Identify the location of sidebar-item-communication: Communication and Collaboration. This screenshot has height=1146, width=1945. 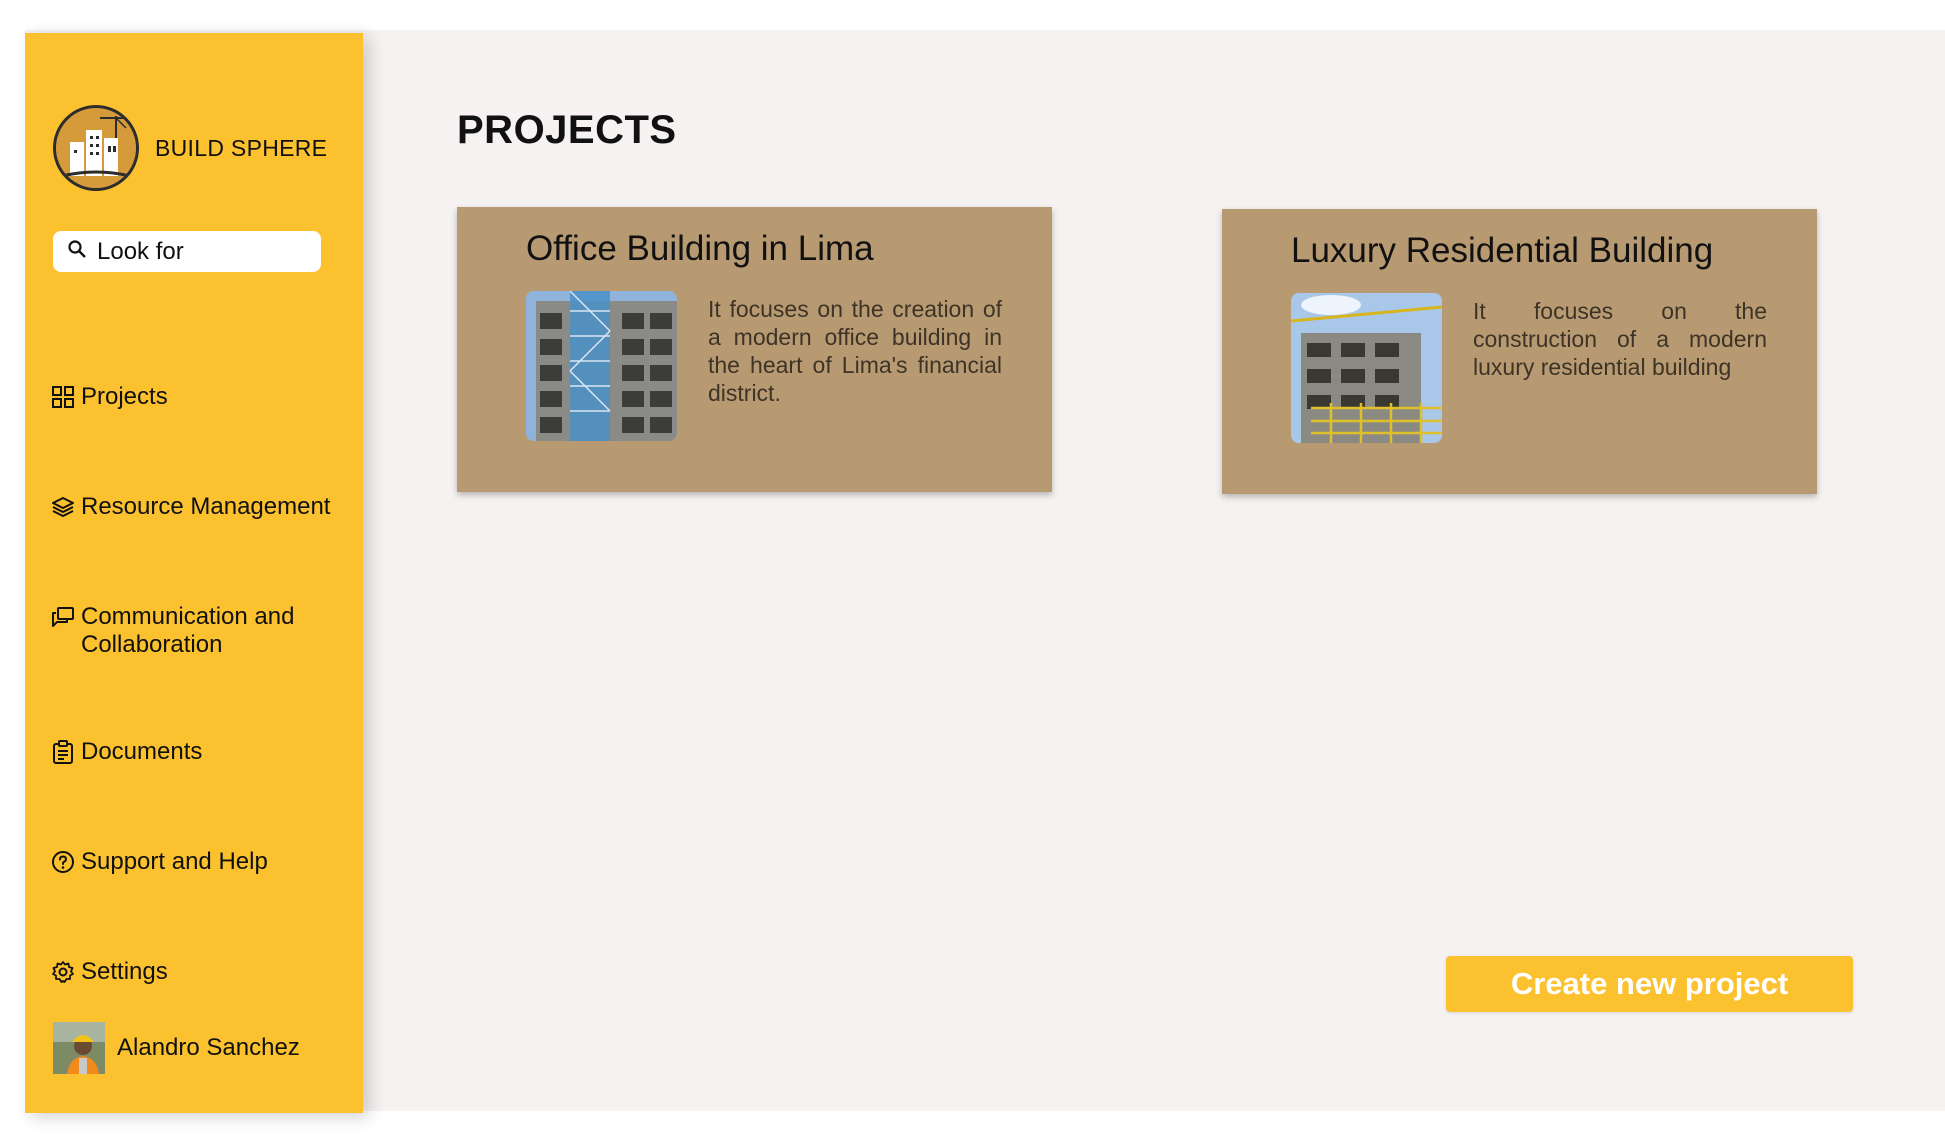
(191, 631).